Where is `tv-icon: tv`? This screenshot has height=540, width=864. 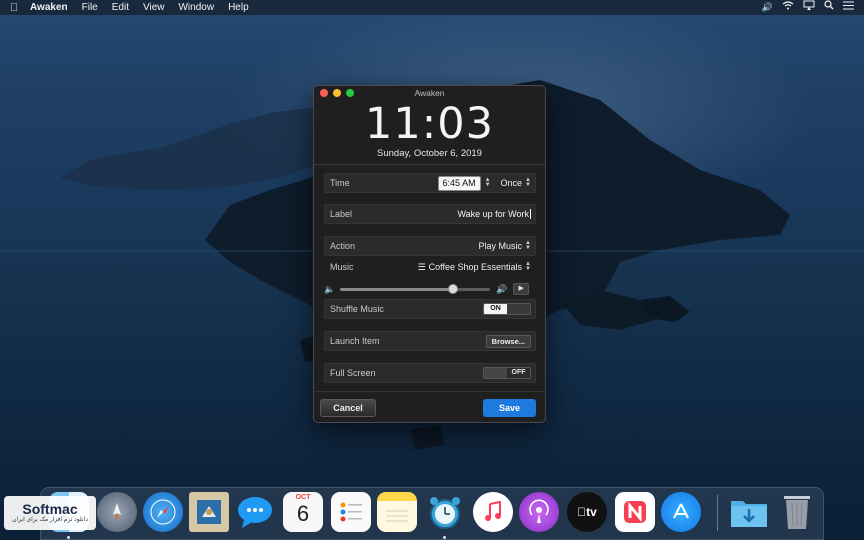
tv-icon: tv is located at coordinates (587, 512).